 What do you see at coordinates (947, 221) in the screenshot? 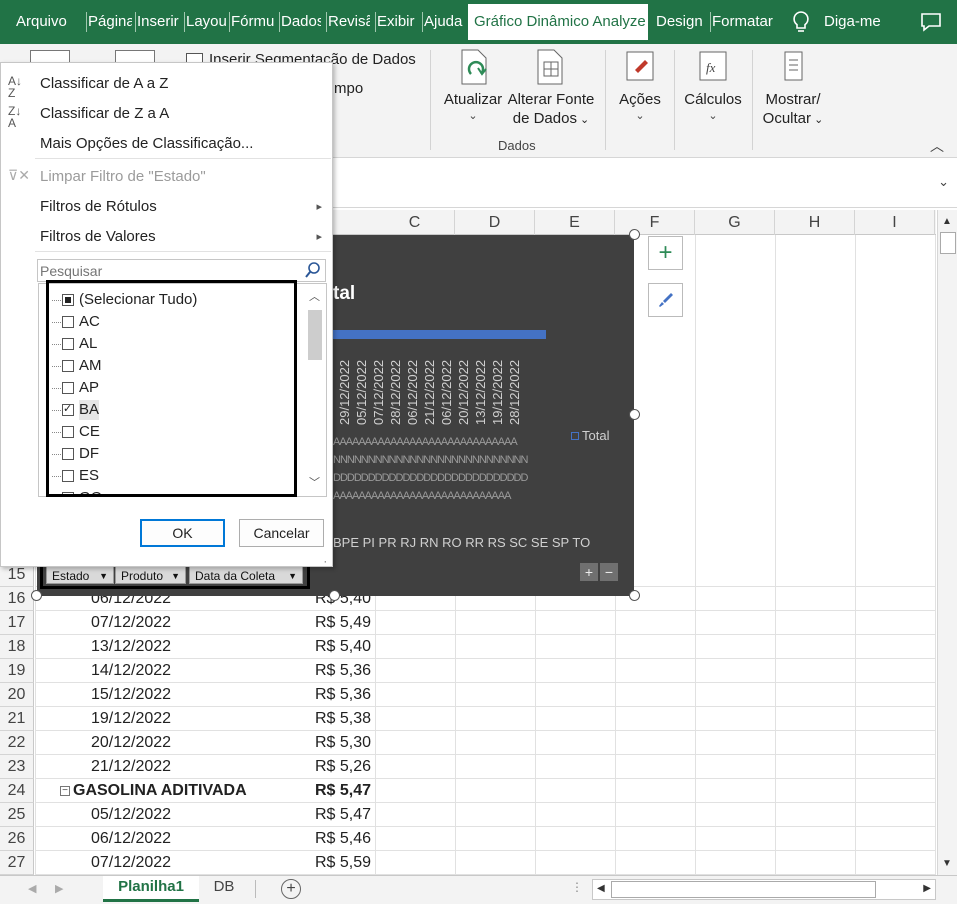
I see `scroll-up-icon: ▲` at bounding box center [947, 221].